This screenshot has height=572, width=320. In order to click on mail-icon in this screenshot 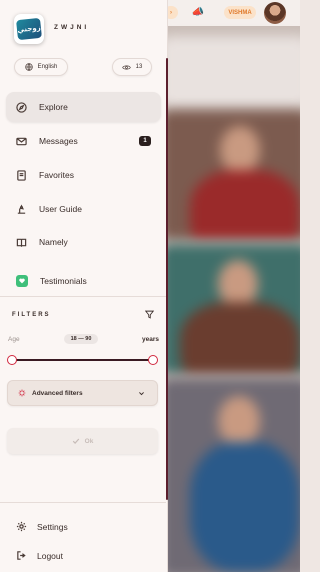, I will do `click(21, 141)`.